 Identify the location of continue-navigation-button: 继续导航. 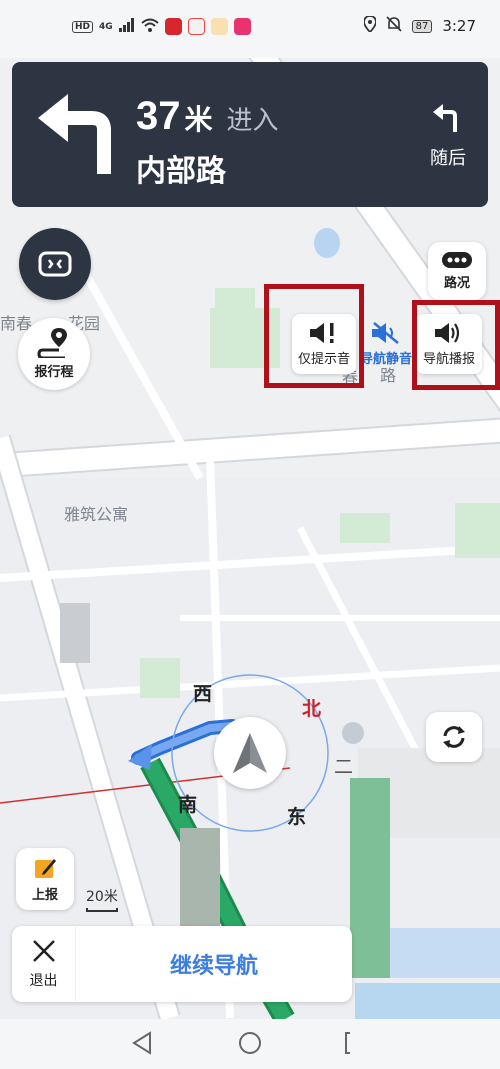
(214, 964).